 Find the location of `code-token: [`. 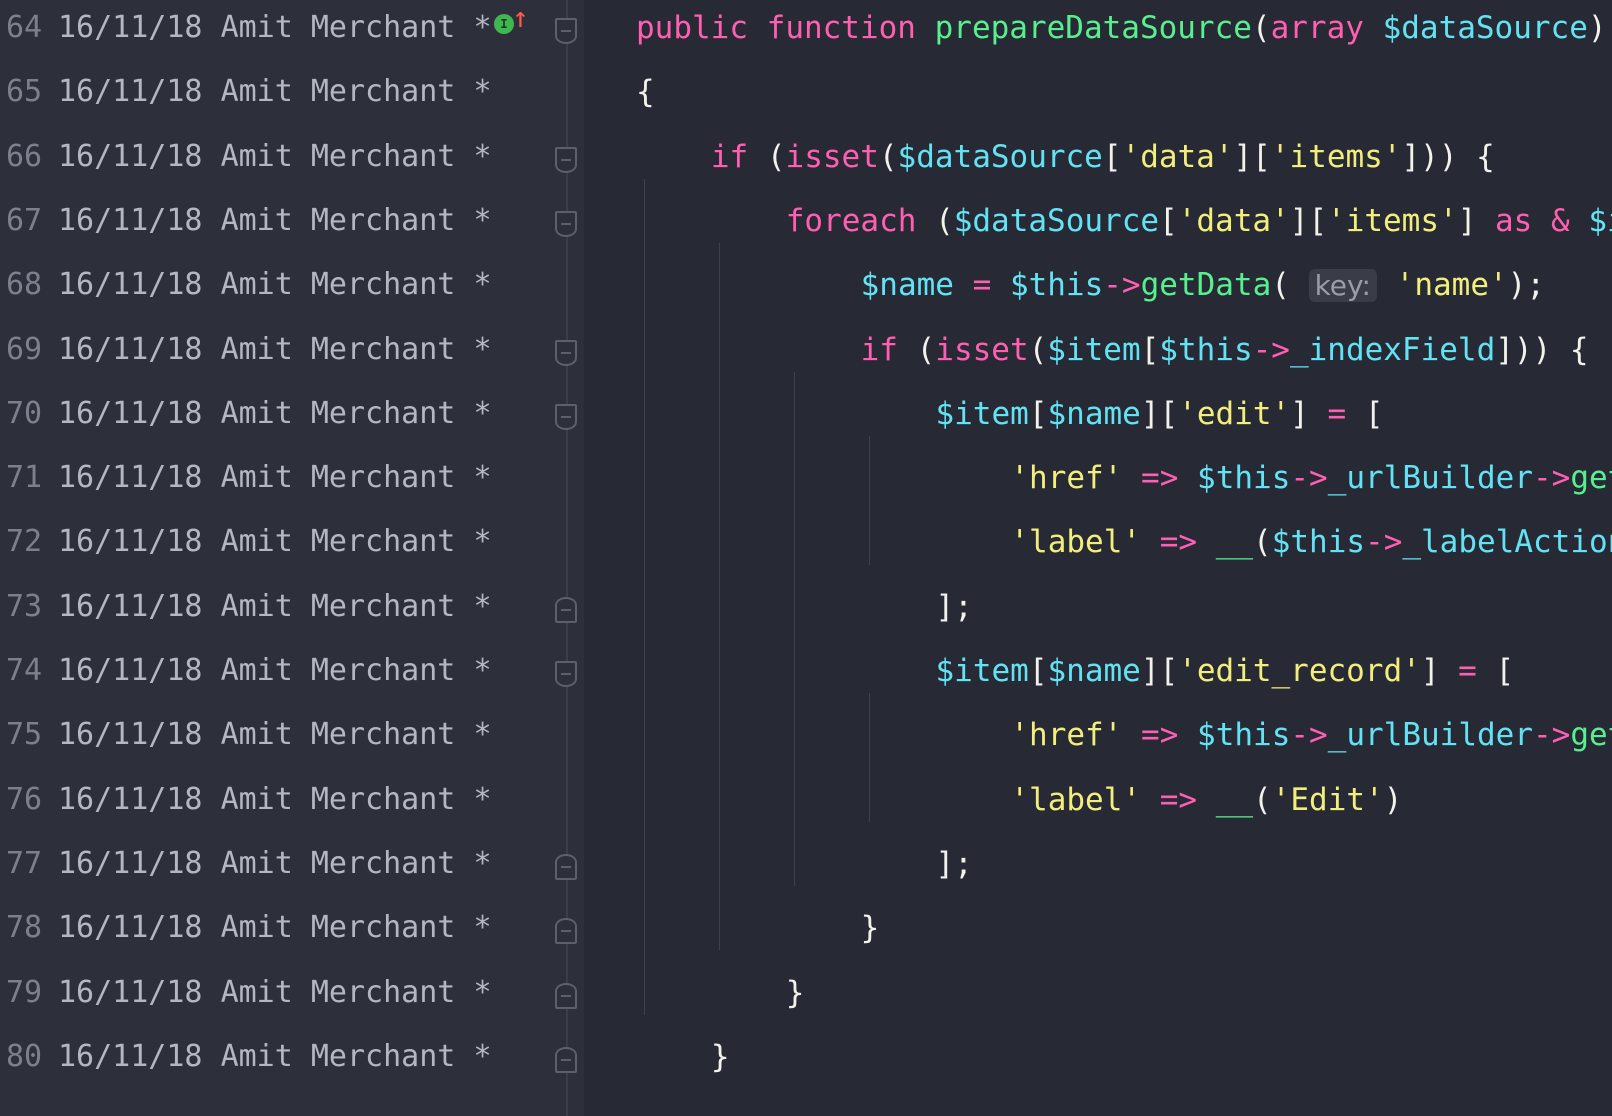

code-token: [ is located at coordinates (1112, 156).